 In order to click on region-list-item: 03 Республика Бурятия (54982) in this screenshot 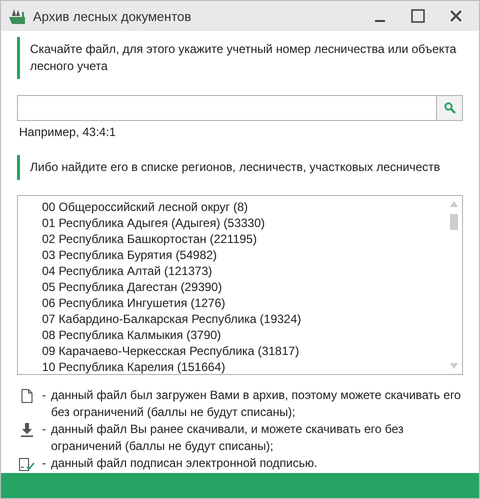, I will do `click(244, 255)`.